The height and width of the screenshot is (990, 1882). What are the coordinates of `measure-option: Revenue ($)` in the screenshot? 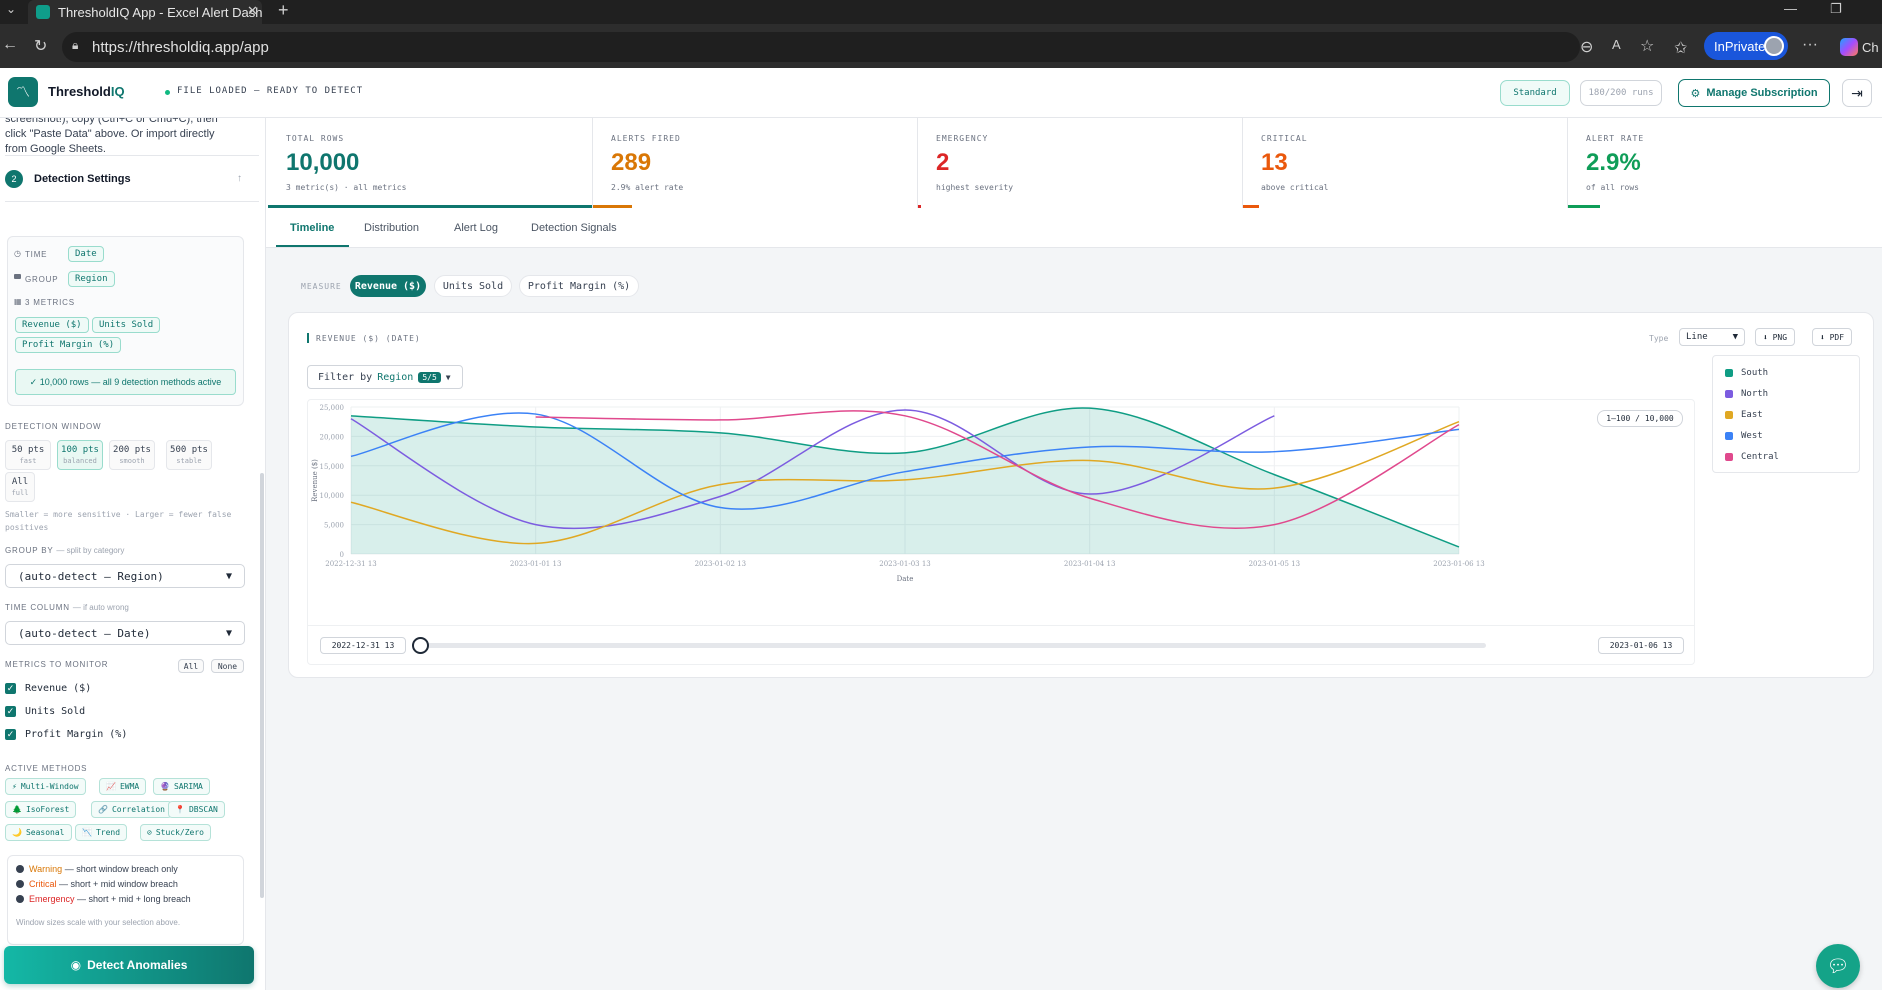 It's located at (388, 286).